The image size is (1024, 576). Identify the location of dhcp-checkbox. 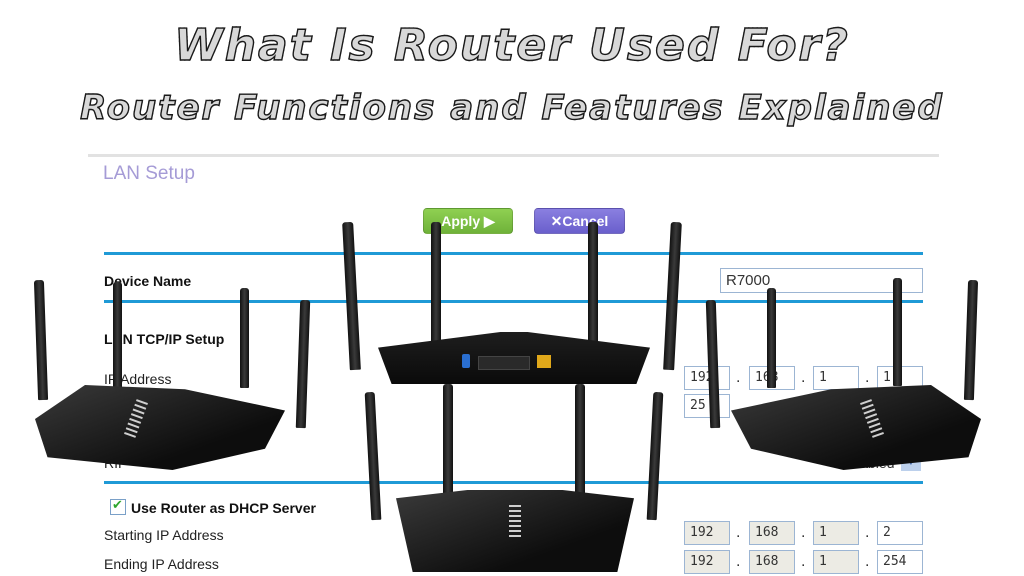
(118, 506).